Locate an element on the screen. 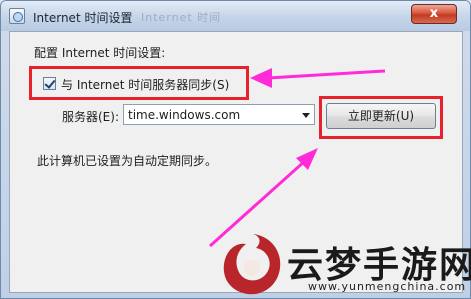 The width and height of the screenshot is (471, 299). clock-icon is located at coordinates (17, 16).